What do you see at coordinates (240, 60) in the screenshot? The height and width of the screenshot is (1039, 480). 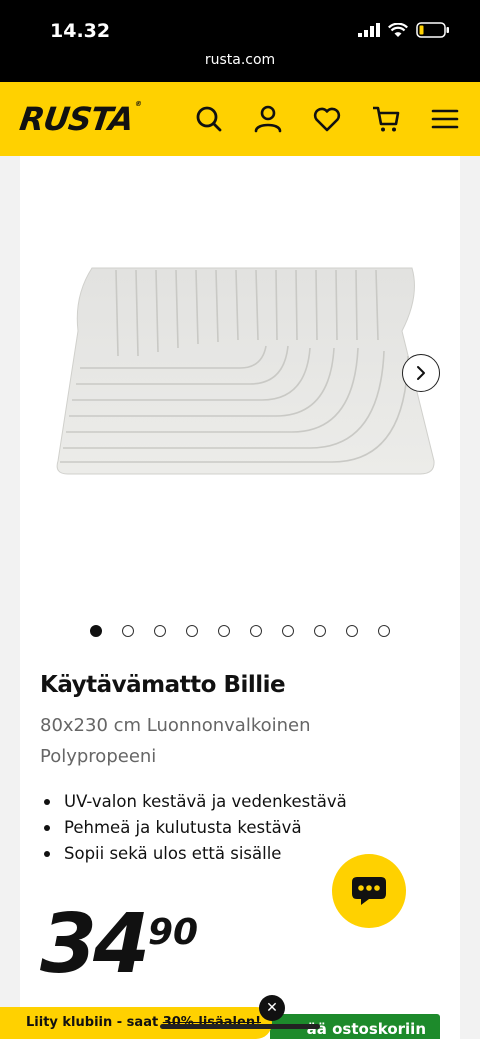 I see `url-bar: rusta.com` at bounding box center [240, 60].